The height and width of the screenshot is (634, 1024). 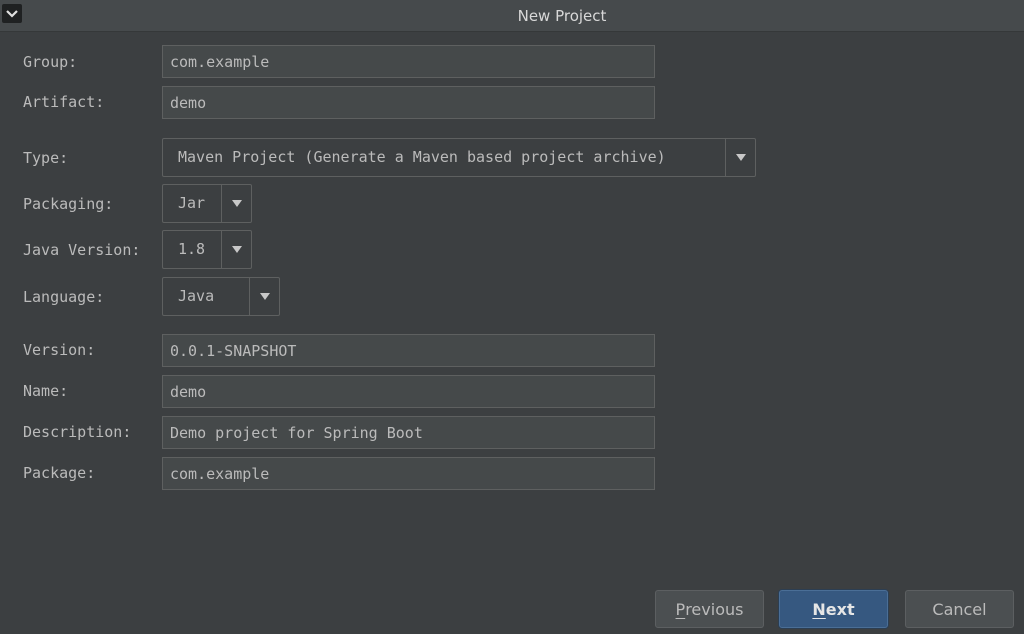 I want to click on language-dropdown-value: Java, so click(x=196, y=296).